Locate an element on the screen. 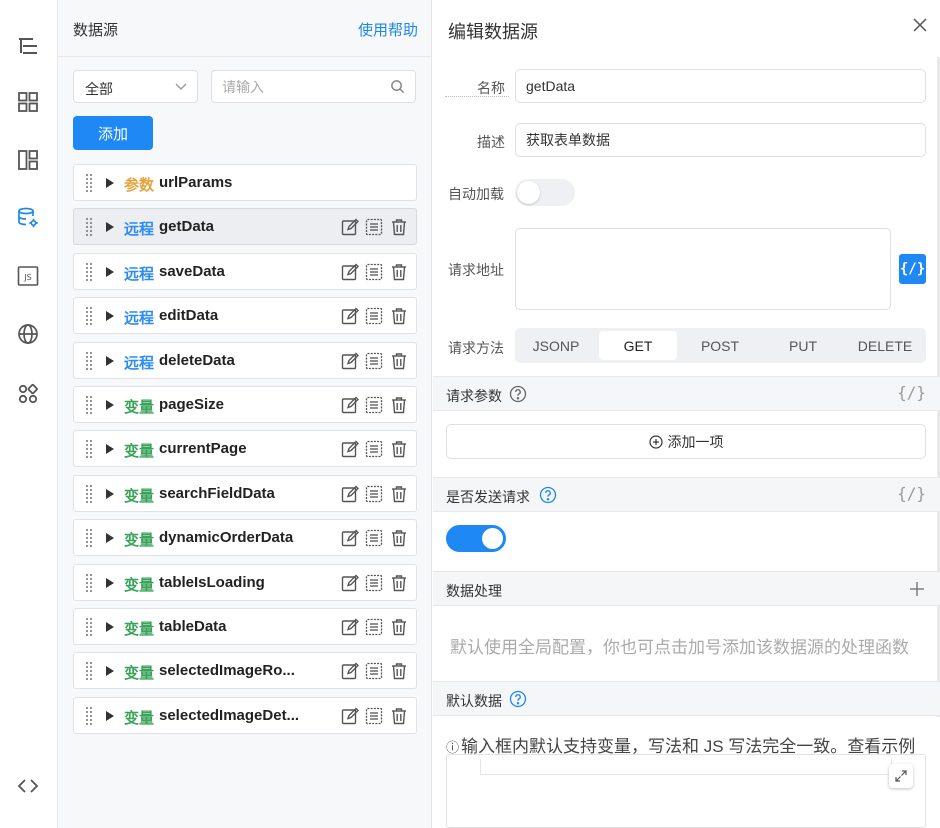  method-post: POST is located at coordinates (720, 345).